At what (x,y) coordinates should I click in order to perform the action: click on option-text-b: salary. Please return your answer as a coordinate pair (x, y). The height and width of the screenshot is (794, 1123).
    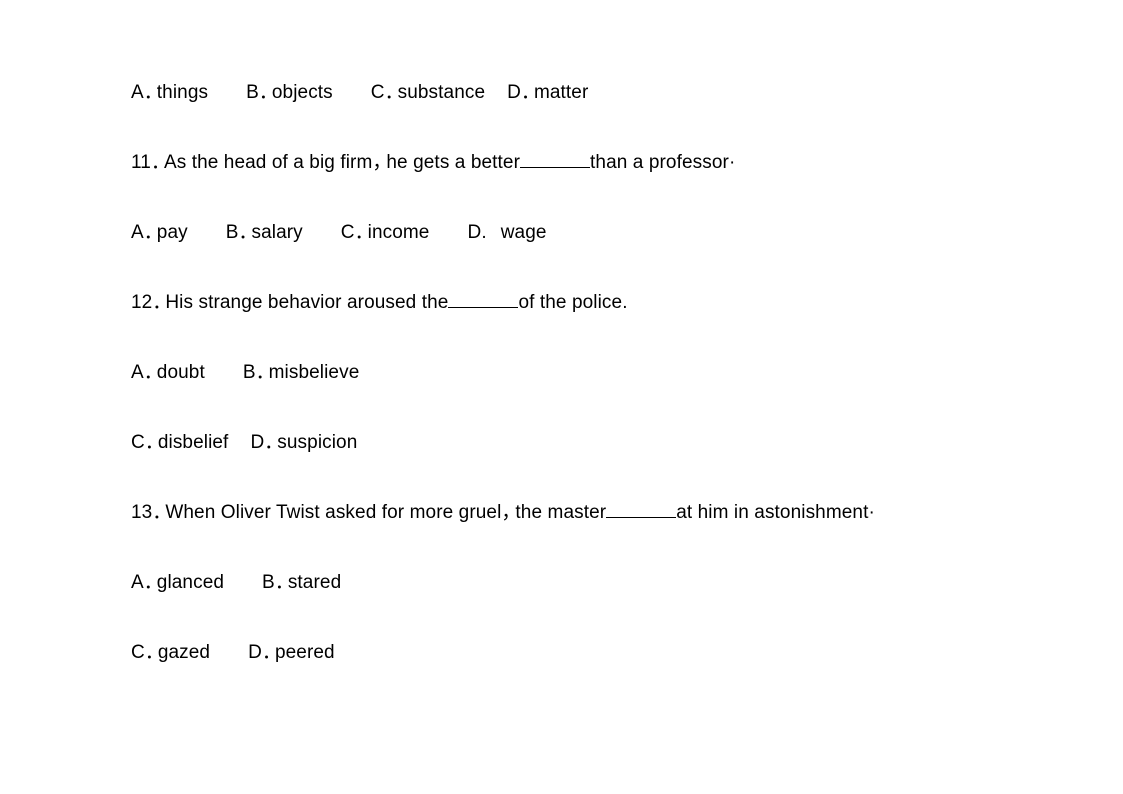
    Looking at the image, I should click on (277, 232).